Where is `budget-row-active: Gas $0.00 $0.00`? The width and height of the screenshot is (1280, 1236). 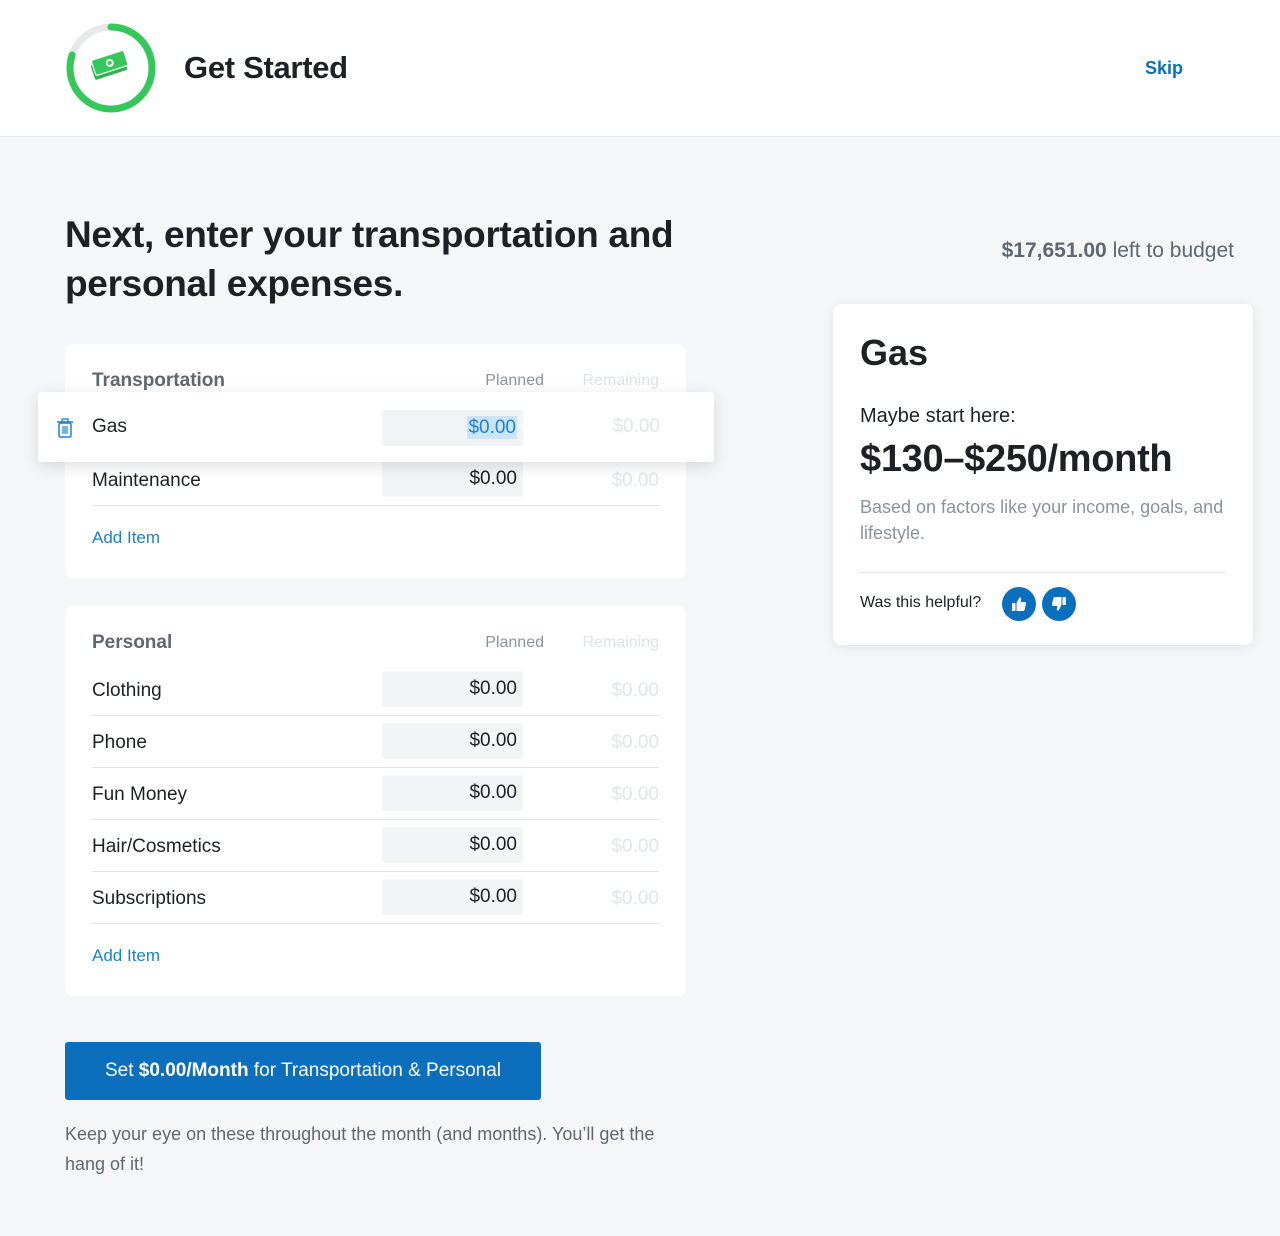
budget-row-active: Gas $0.00 $0.00 is located at coordinates (376, 427).